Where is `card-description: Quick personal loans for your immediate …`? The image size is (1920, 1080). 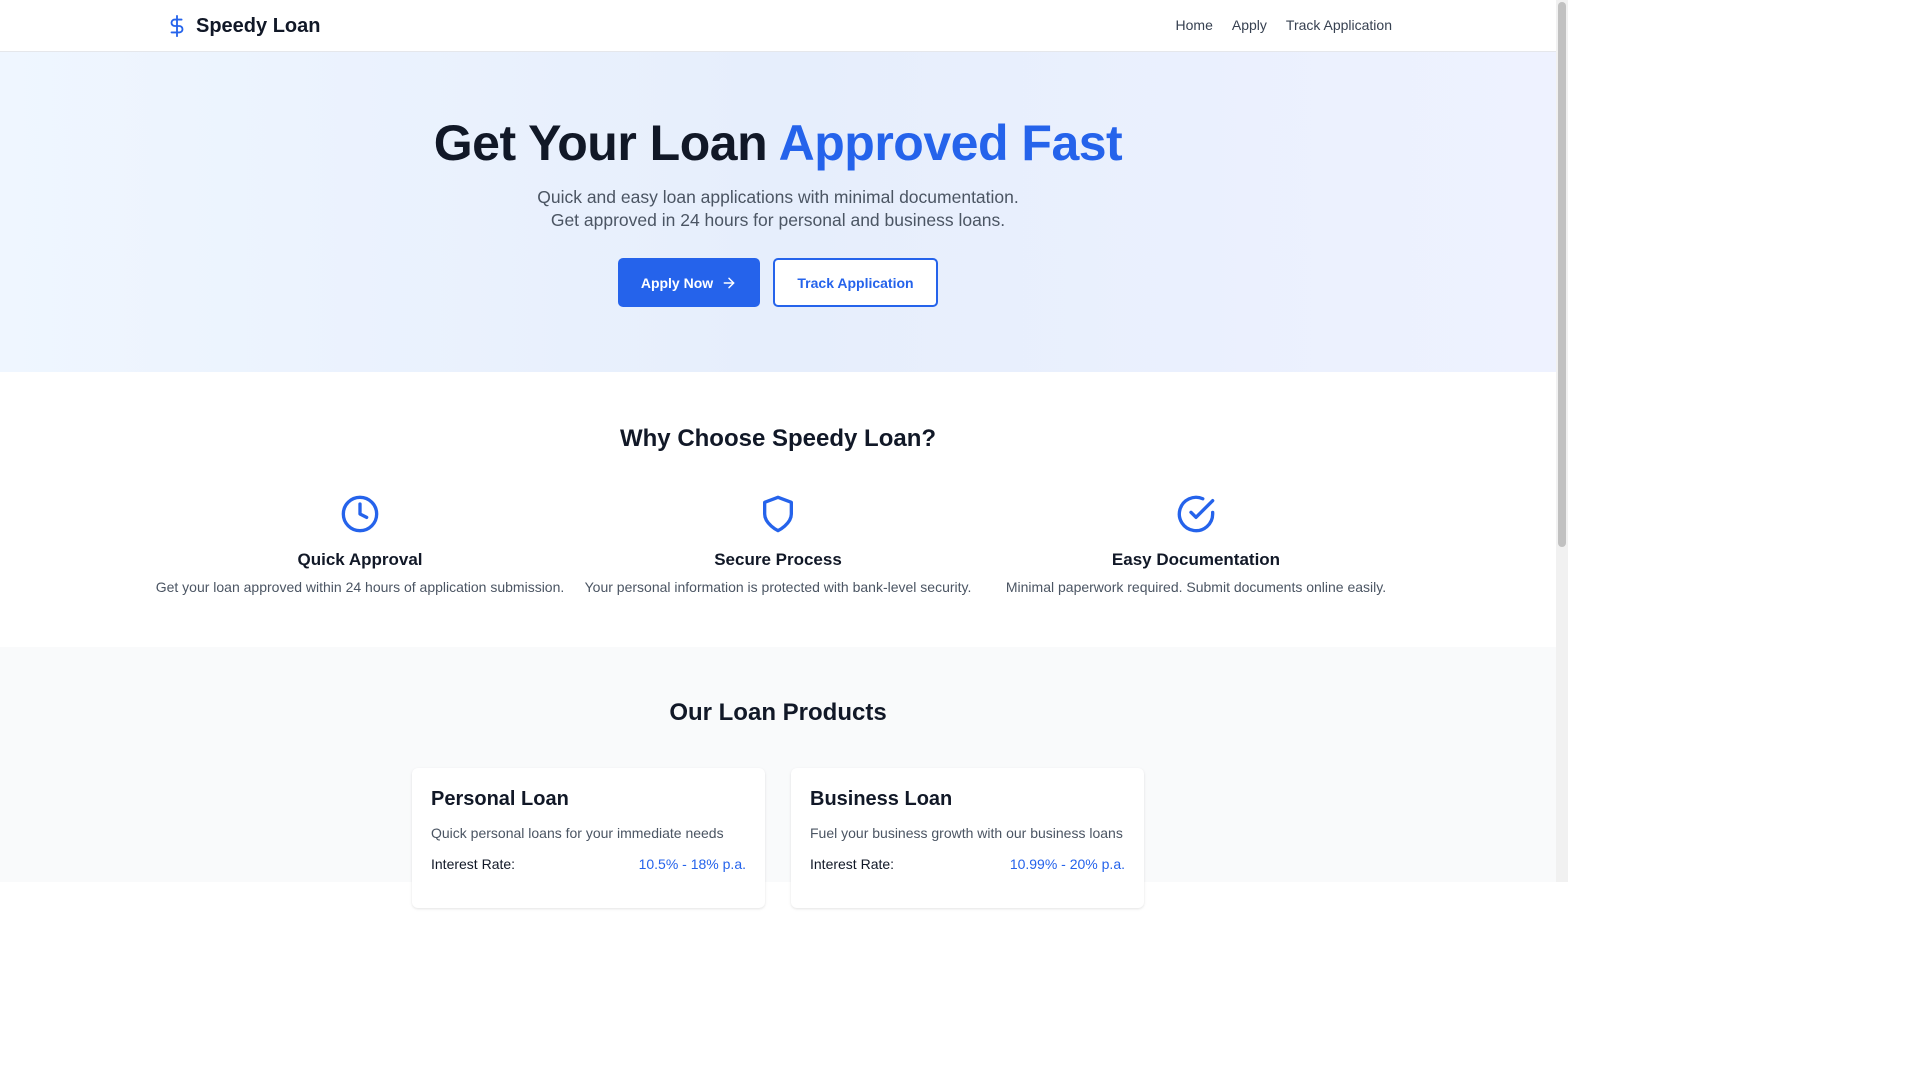 card-description: Quick personal loans for your immediate … is located at coordinates (577, 833).